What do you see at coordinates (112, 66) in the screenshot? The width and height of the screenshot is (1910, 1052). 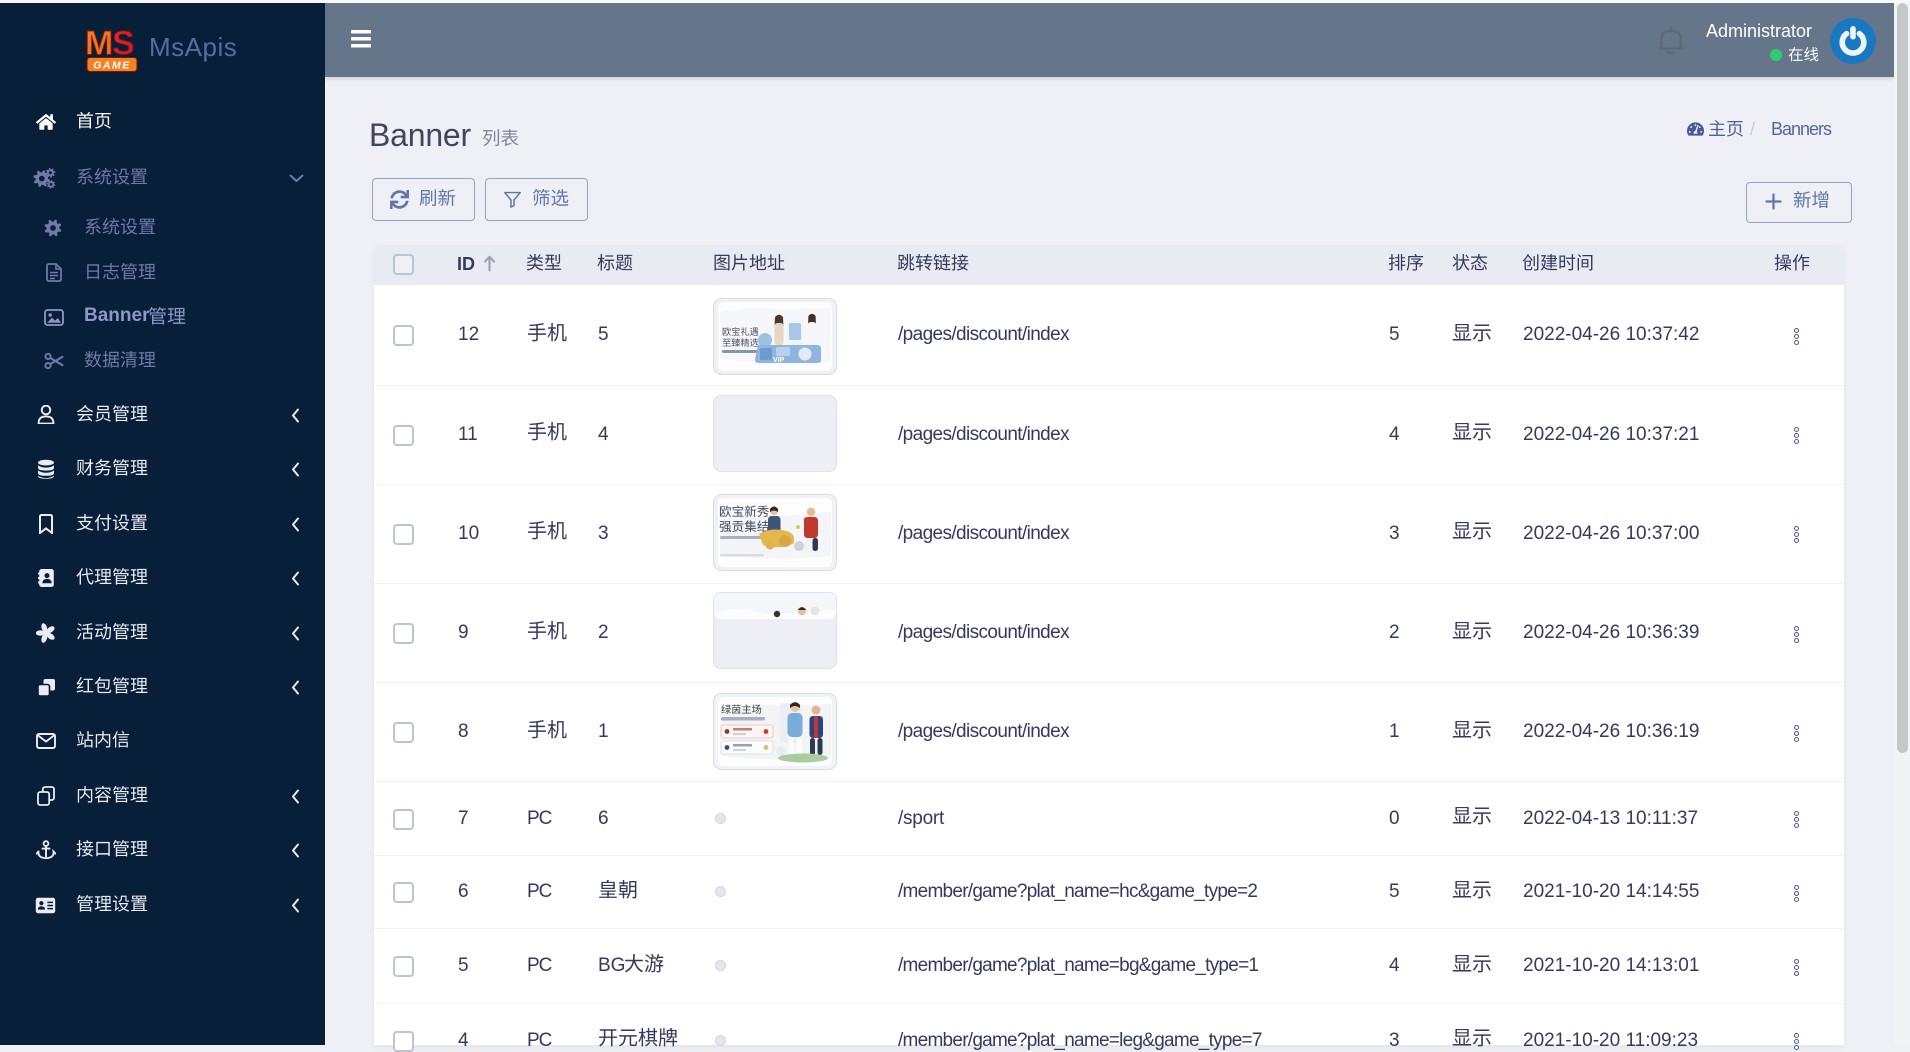 I see `svg-text: GAME` at bounding box center [112, 66].